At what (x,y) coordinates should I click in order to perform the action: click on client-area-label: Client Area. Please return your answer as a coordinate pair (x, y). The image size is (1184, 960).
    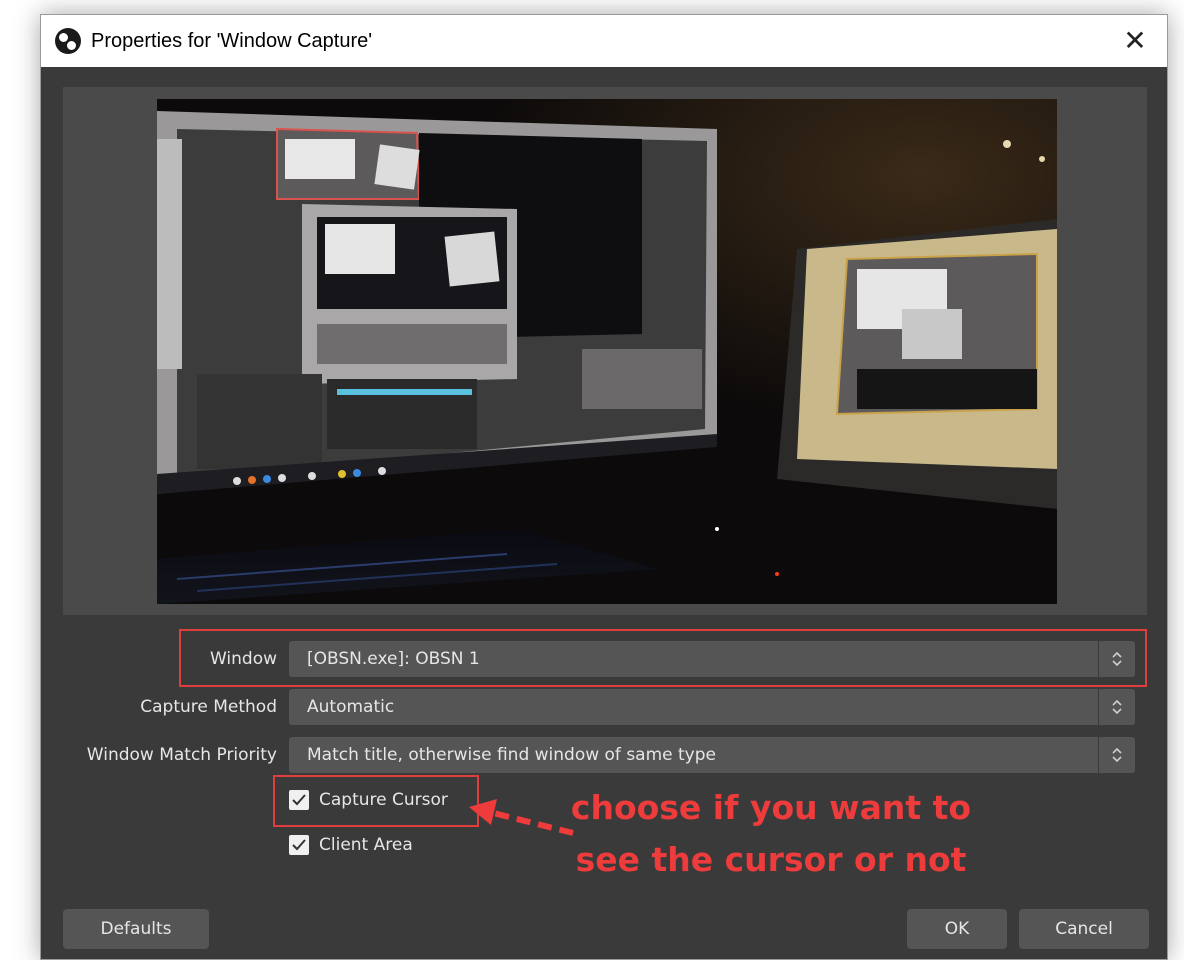
    Looking at the image, I should click on (366, 845).